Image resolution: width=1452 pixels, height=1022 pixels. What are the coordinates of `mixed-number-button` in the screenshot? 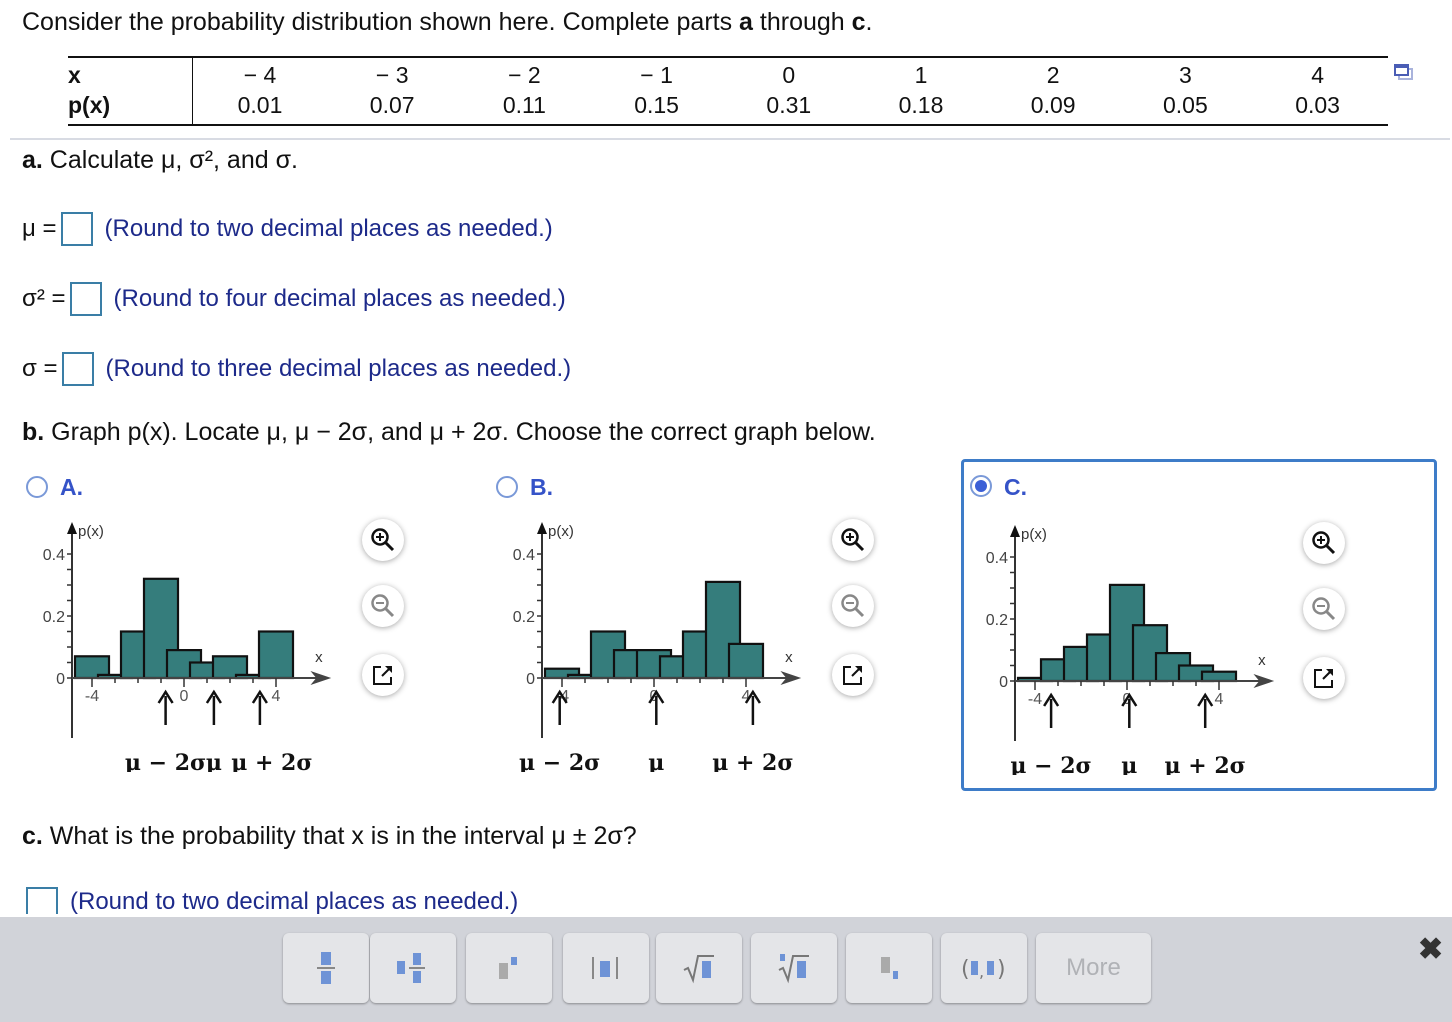 It's located at (413, 968).